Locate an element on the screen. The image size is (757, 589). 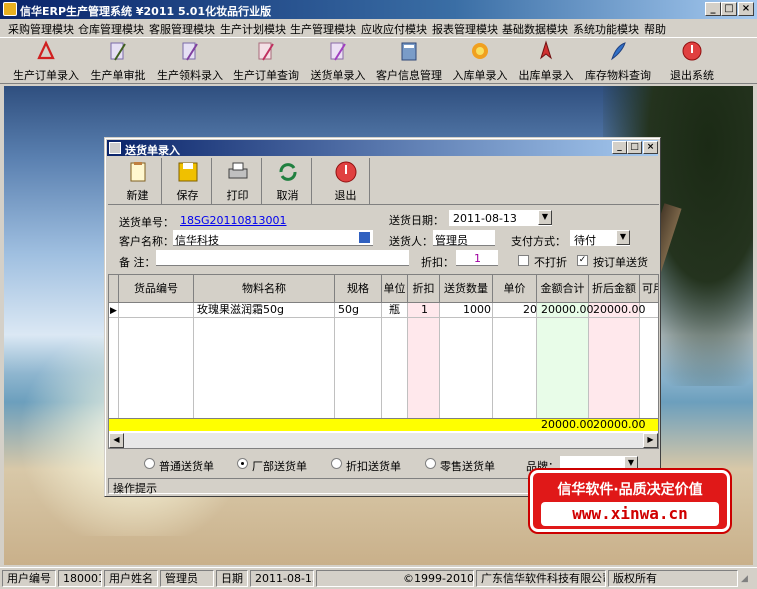
total-net: 20000.00 is located at coordinates (619, 424).